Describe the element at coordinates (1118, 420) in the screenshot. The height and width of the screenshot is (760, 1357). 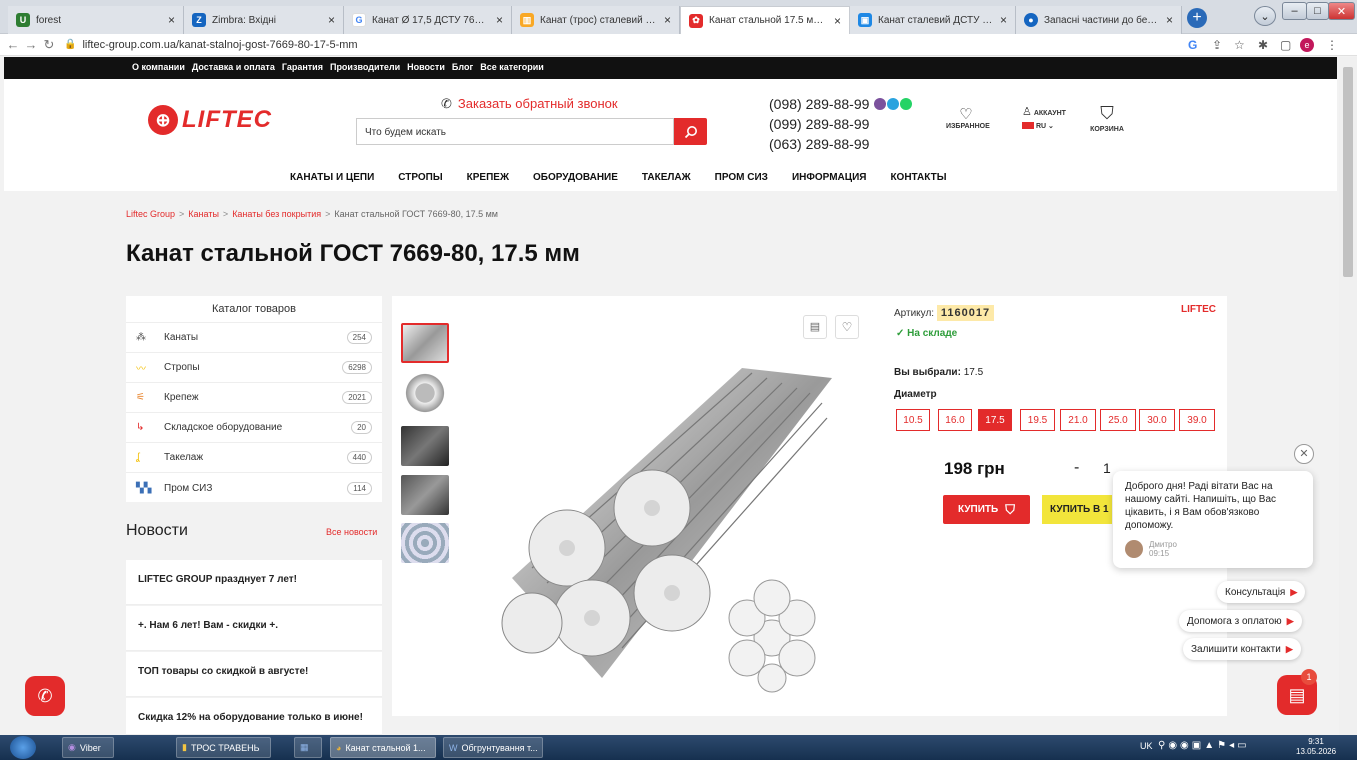
I see `size-option-25-0: 25.0` at that location.